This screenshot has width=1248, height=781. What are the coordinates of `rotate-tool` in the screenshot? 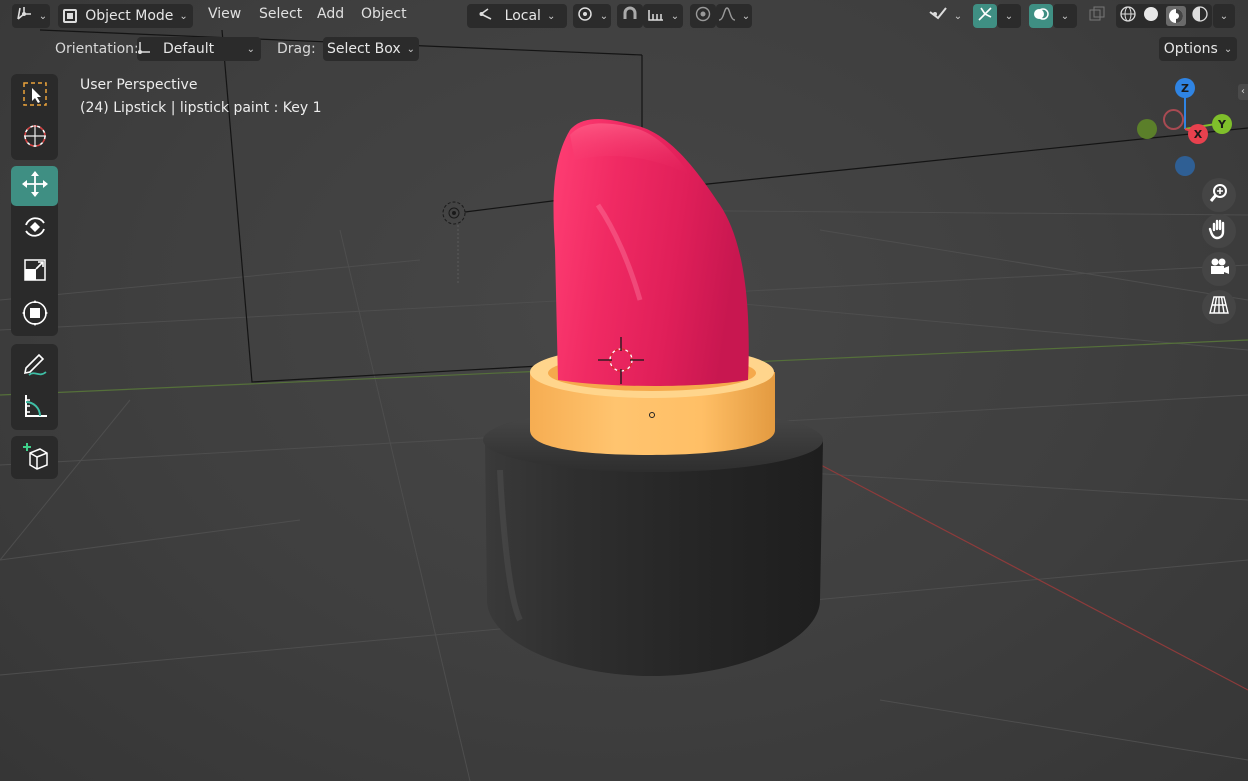 It's located at (34, 229).